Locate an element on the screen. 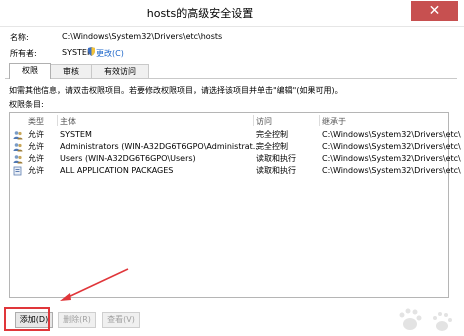 The image size is (464, 336). annotation-highlight-box is located at coordinates (27, 319).